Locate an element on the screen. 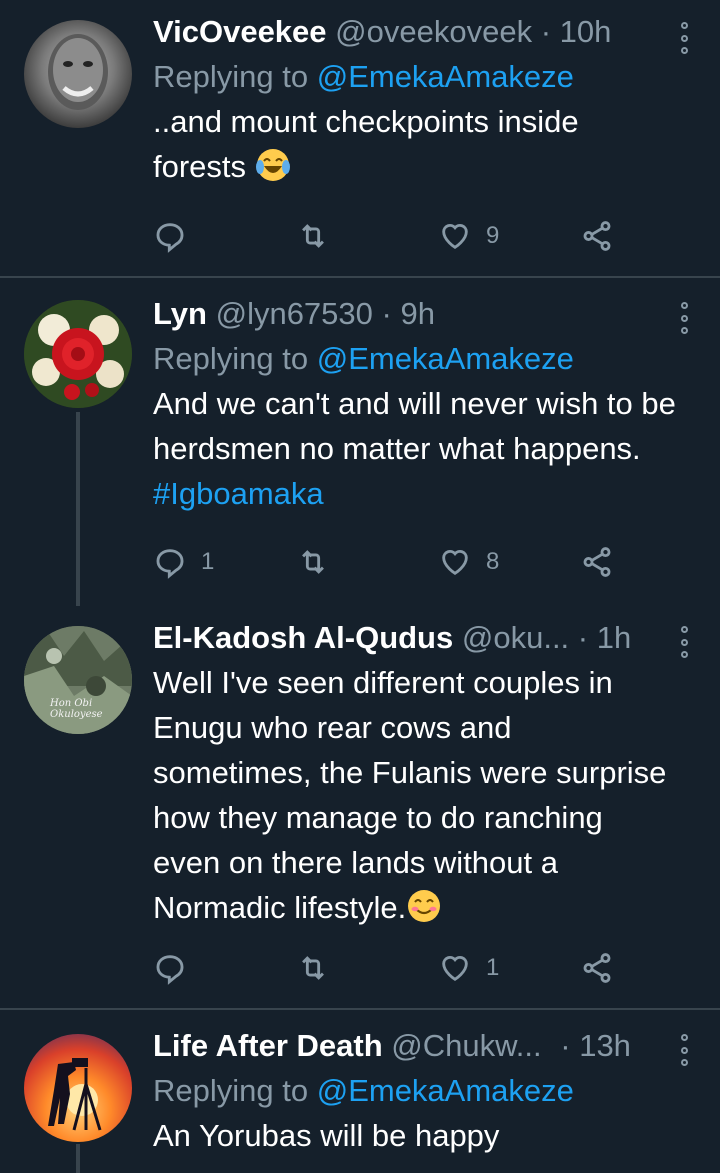 The image size is (720, 1173). like-button: 9 is located at coordinates (468, 236).